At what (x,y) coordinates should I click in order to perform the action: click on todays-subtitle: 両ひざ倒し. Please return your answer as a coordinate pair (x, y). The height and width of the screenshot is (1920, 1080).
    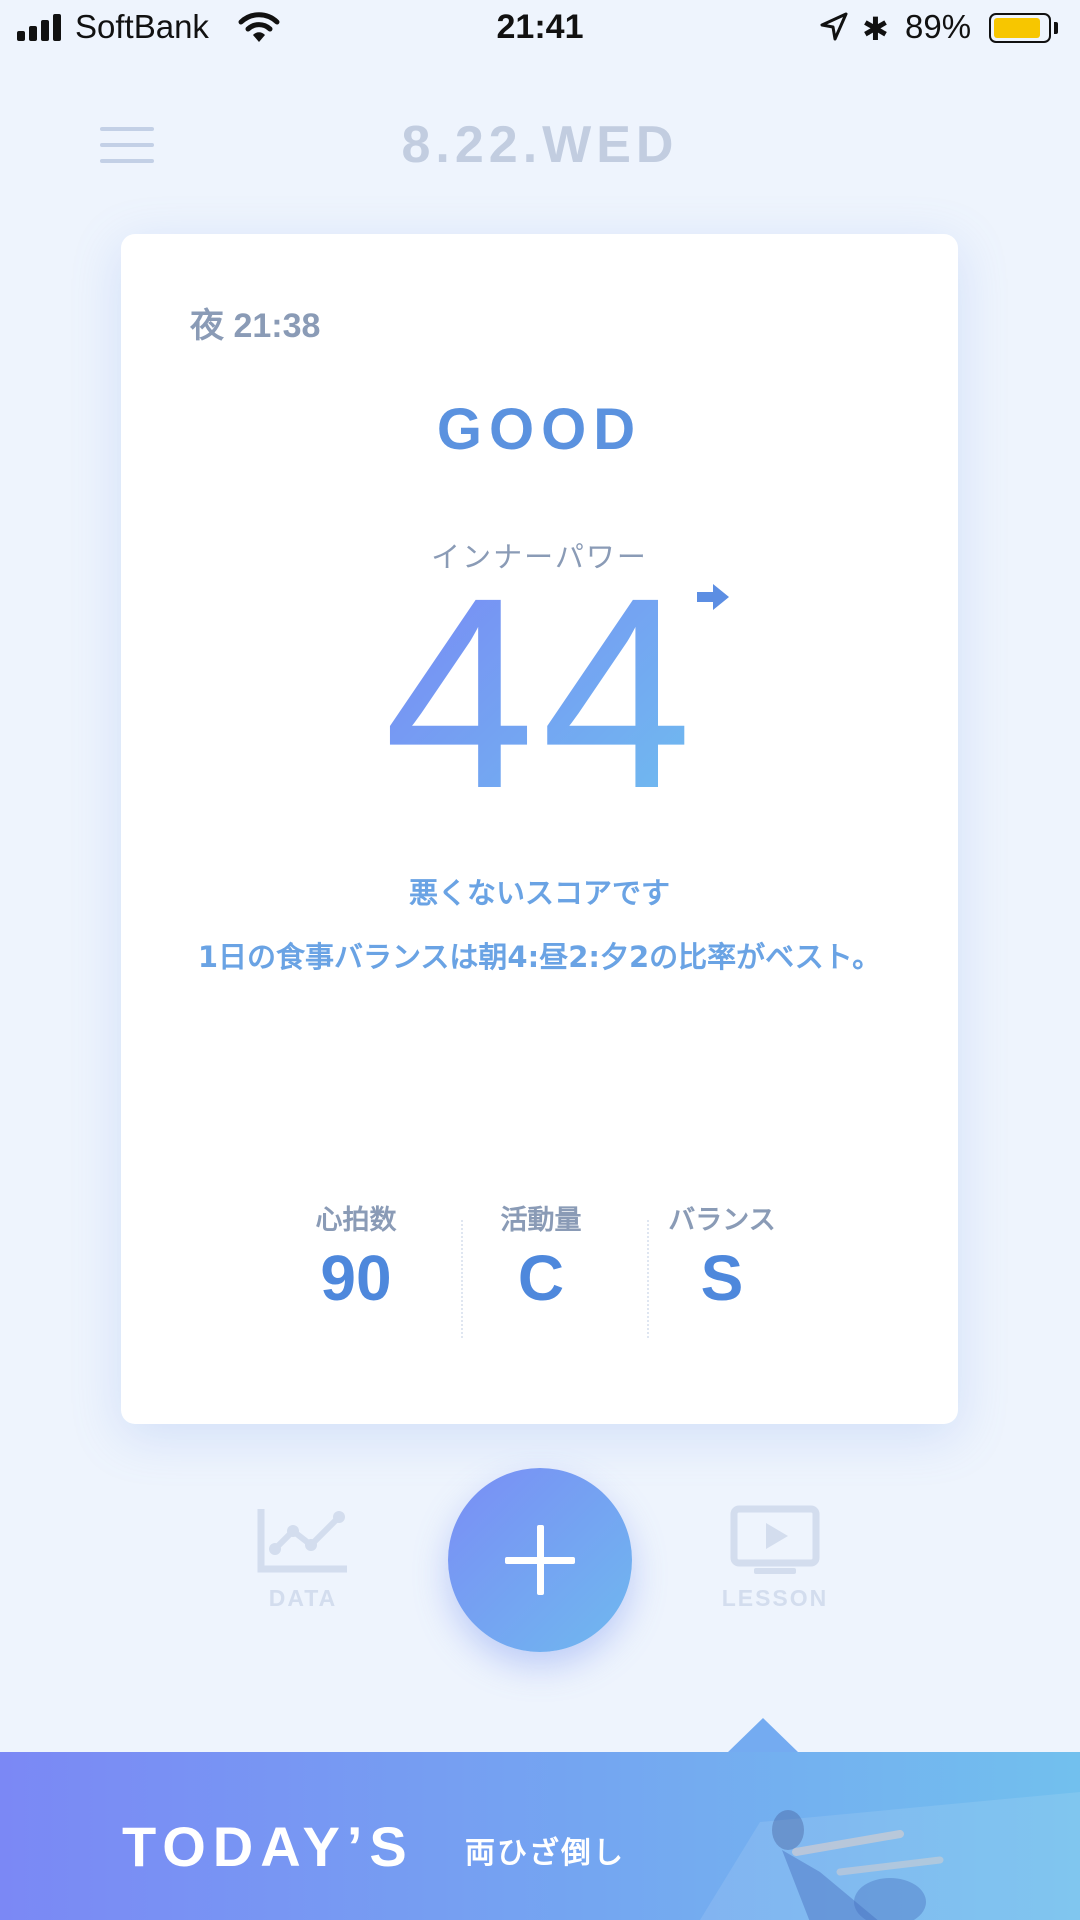
    Looking at the image, I should click on (545, 1853).